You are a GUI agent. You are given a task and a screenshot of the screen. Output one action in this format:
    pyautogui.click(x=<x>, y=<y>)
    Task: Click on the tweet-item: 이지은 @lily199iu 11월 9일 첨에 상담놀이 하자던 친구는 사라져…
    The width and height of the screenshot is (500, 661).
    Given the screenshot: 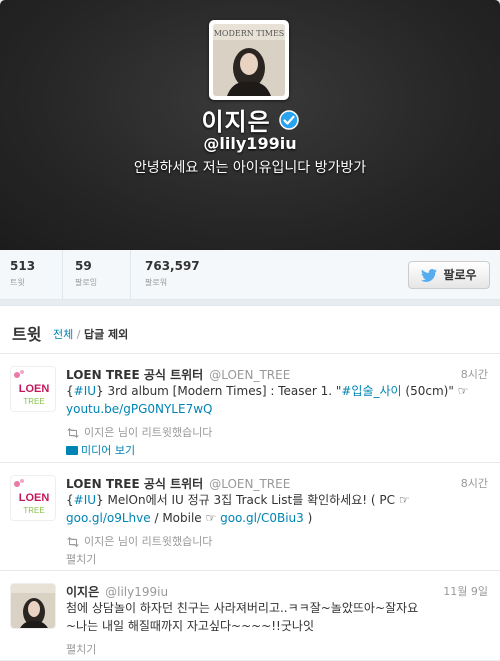 What is the action you would take?
    pyautogui.click(x=250, y=615)
    